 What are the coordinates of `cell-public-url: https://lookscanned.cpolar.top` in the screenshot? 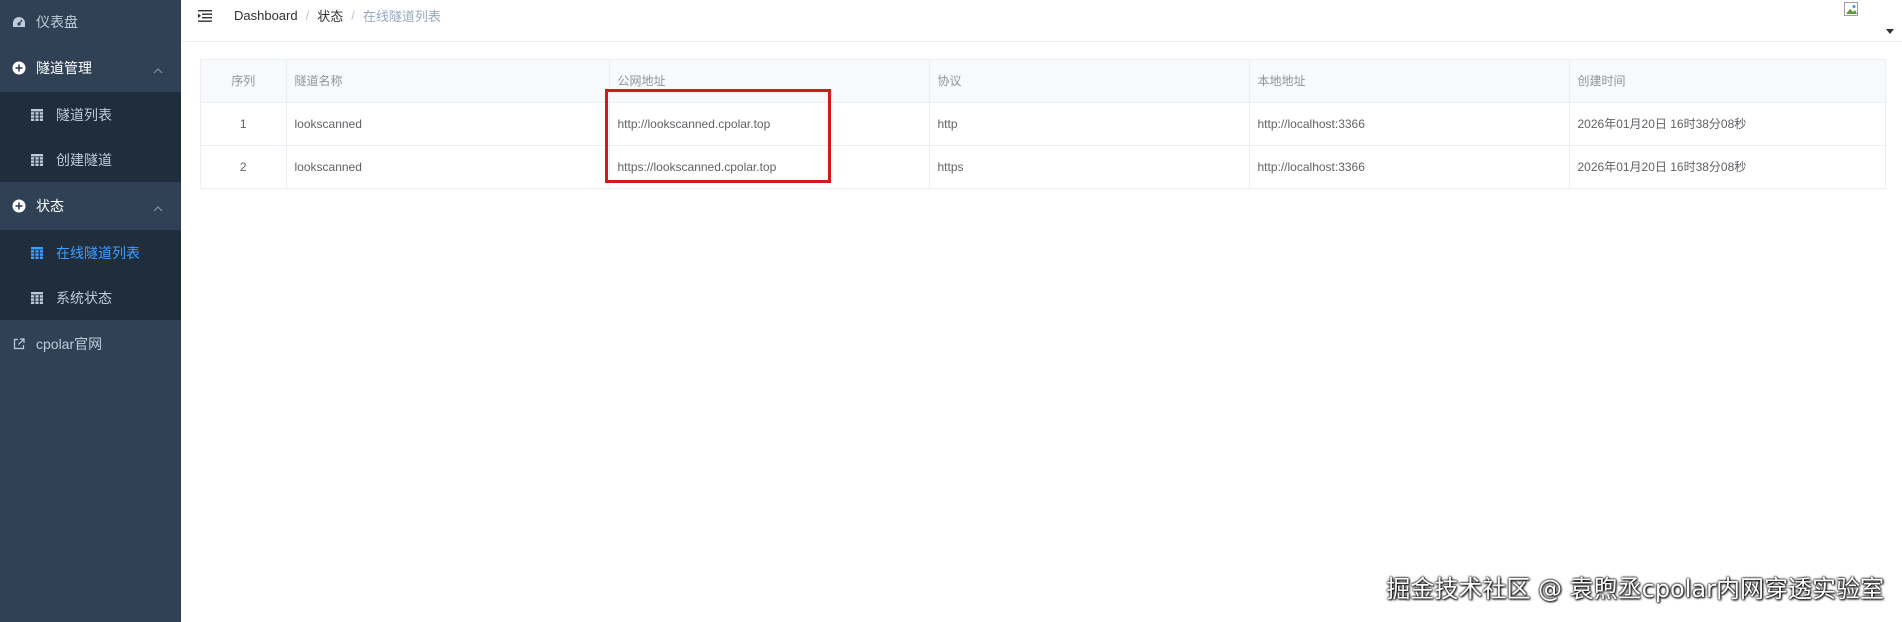 It's located at (769, 166).